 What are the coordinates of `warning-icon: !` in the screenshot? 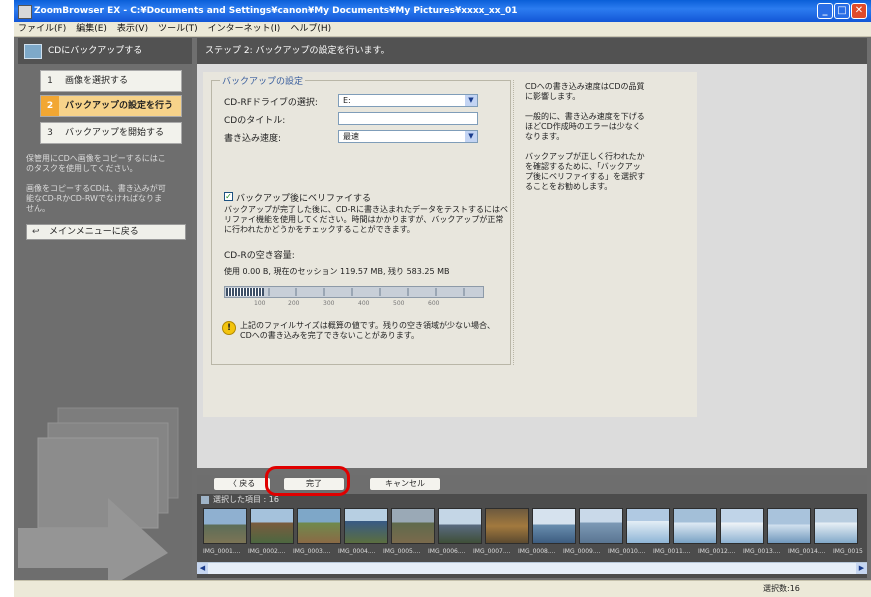 It's located at (229, 328).